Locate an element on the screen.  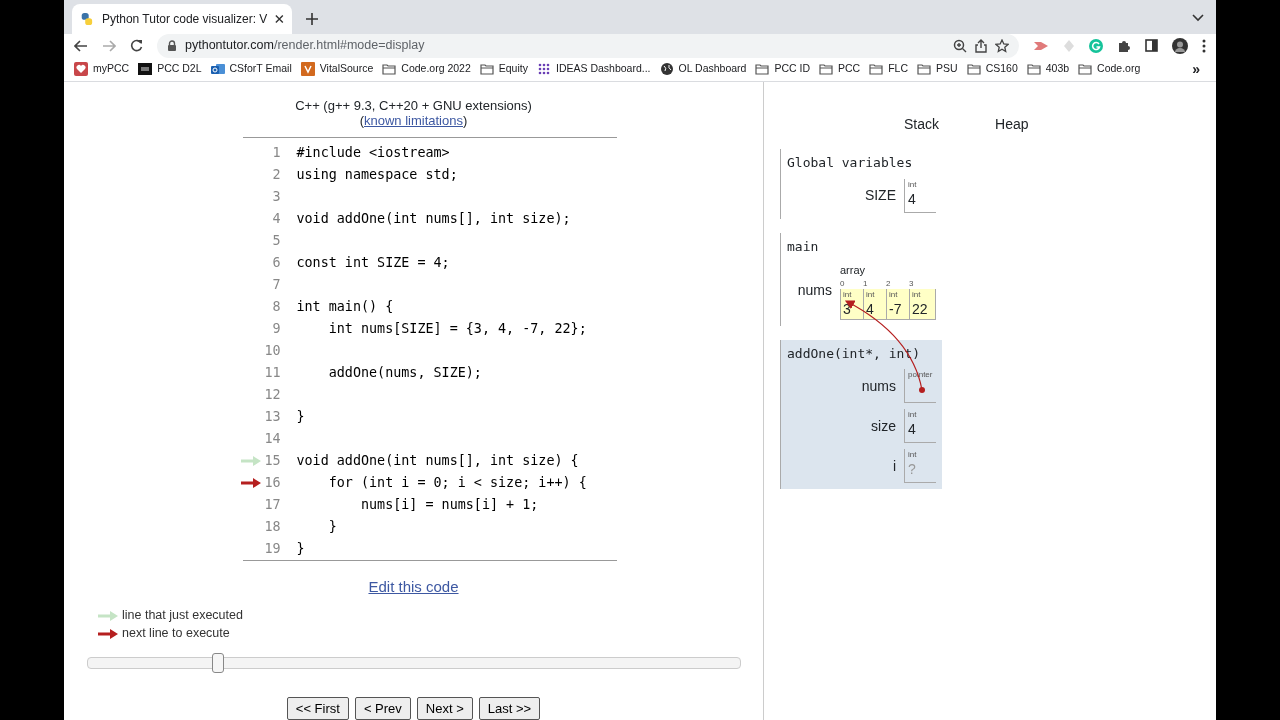
back-icon is located at coordinates (81, 45).